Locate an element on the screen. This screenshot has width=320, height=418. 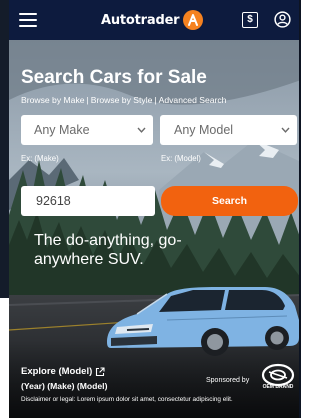
suv-car-image is located at coordinates (203, 321).